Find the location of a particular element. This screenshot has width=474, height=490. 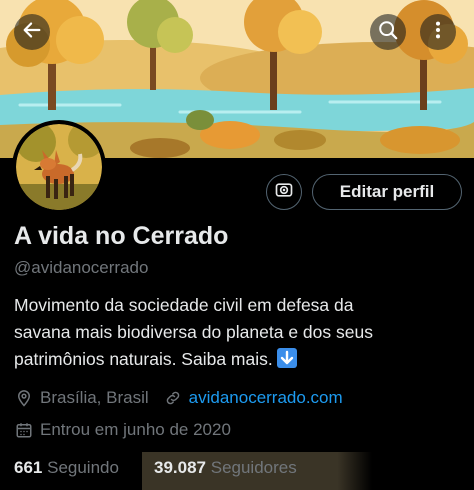

bell-subscribe-icon is located at coordinates (284, 192).